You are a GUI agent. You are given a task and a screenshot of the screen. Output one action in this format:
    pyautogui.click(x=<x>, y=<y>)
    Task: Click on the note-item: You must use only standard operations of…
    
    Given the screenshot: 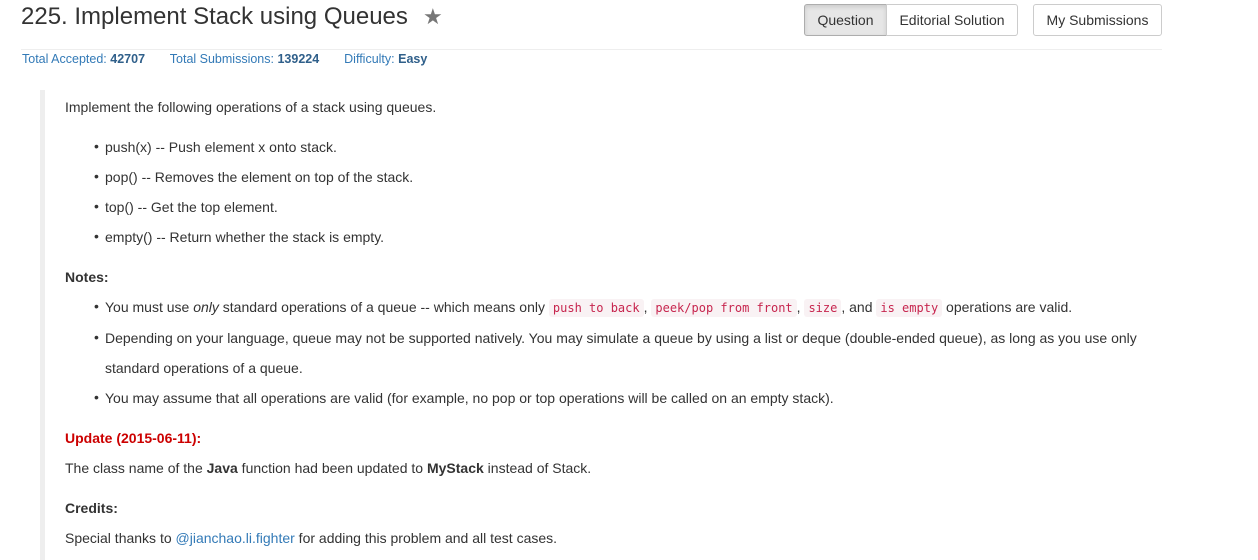 What is the action you would take?
    pyautogui.click(x=589, y=308)
    